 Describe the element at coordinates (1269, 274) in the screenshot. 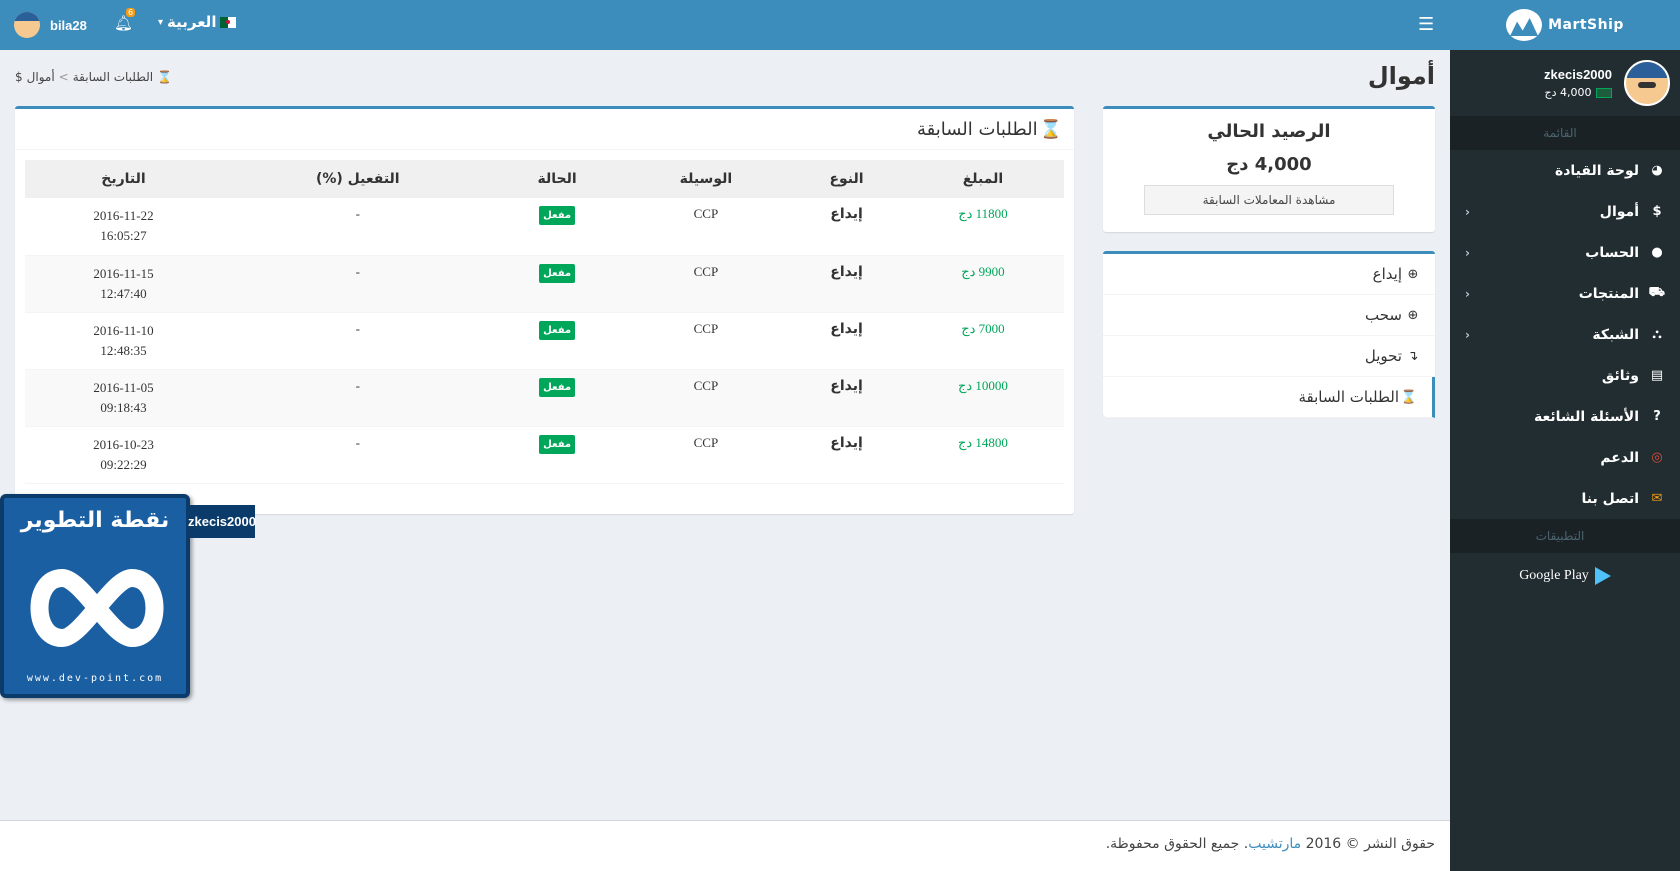

I see `action-deposit: ⊕ إيداع` at that location.